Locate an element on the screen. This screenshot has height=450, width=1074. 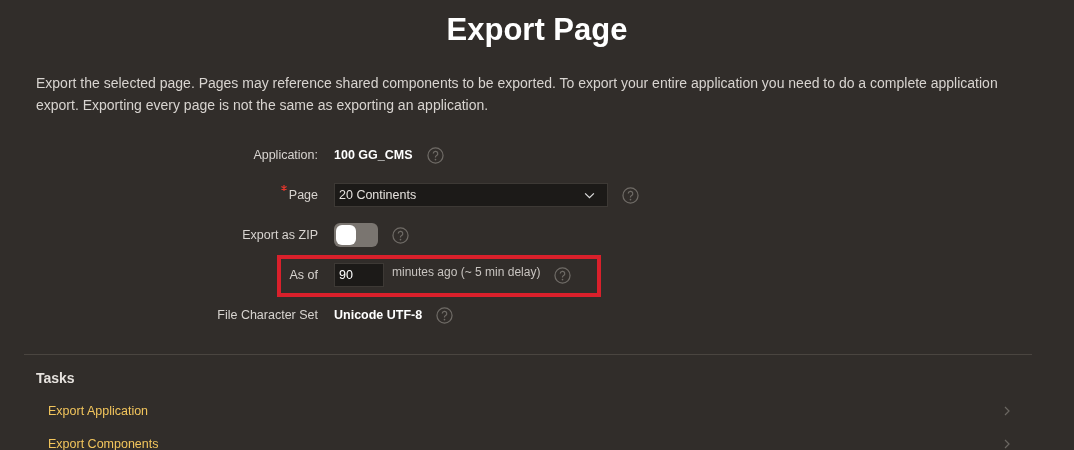
page-title: Export Page is located at coordinates (537, 30).